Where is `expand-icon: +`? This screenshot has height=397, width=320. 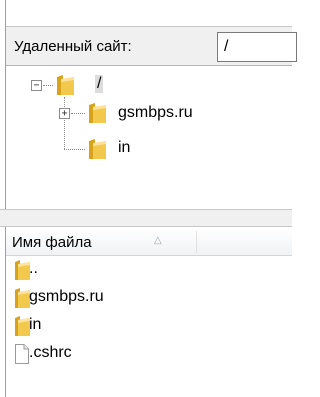
expand-icon: + is located at coordinates (64, 113).